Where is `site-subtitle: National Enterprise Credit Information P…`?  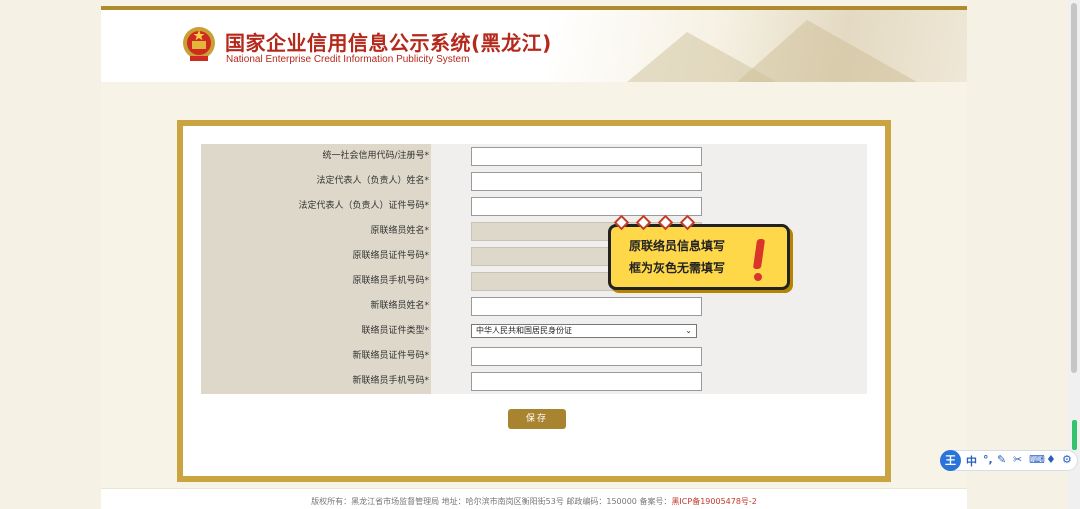
site-subtitle: National Enterprise Credit Information P… is located at coordinates (348, 59).